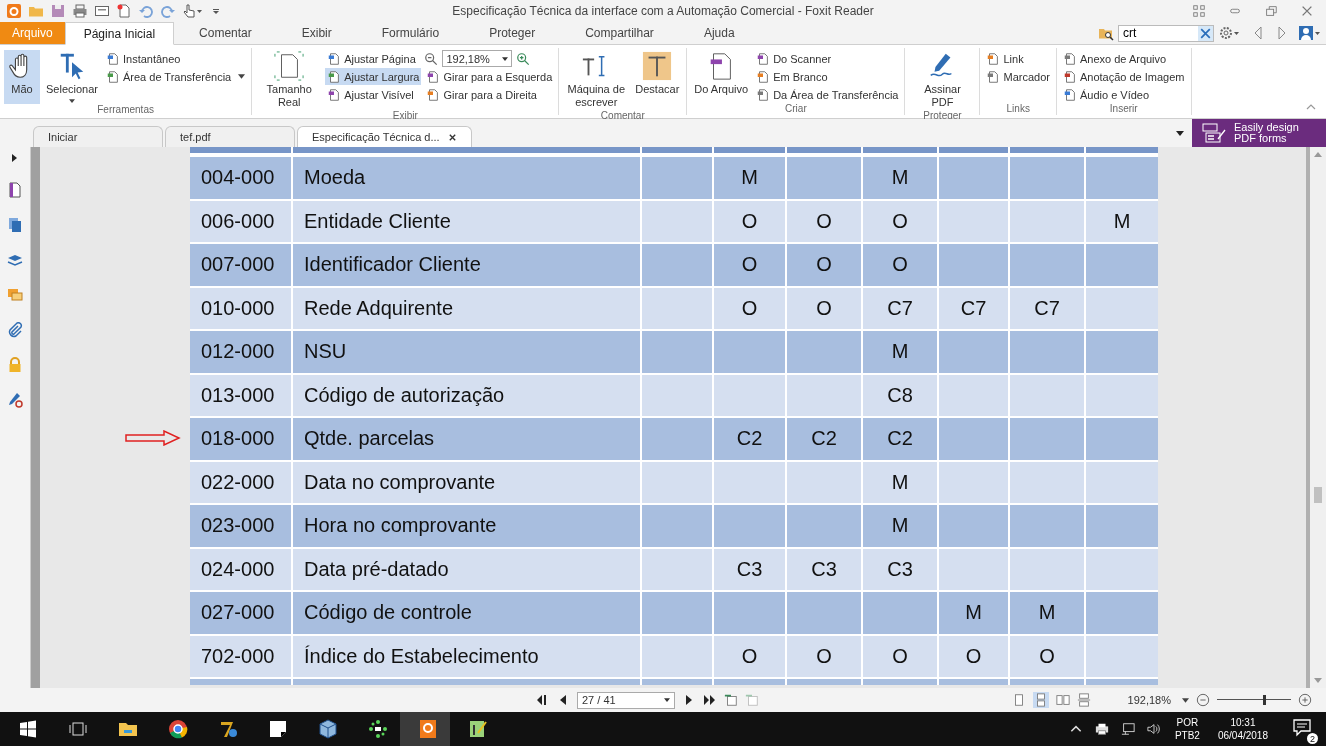  I want to click on table-cell: 006-000, so click(240, 221).